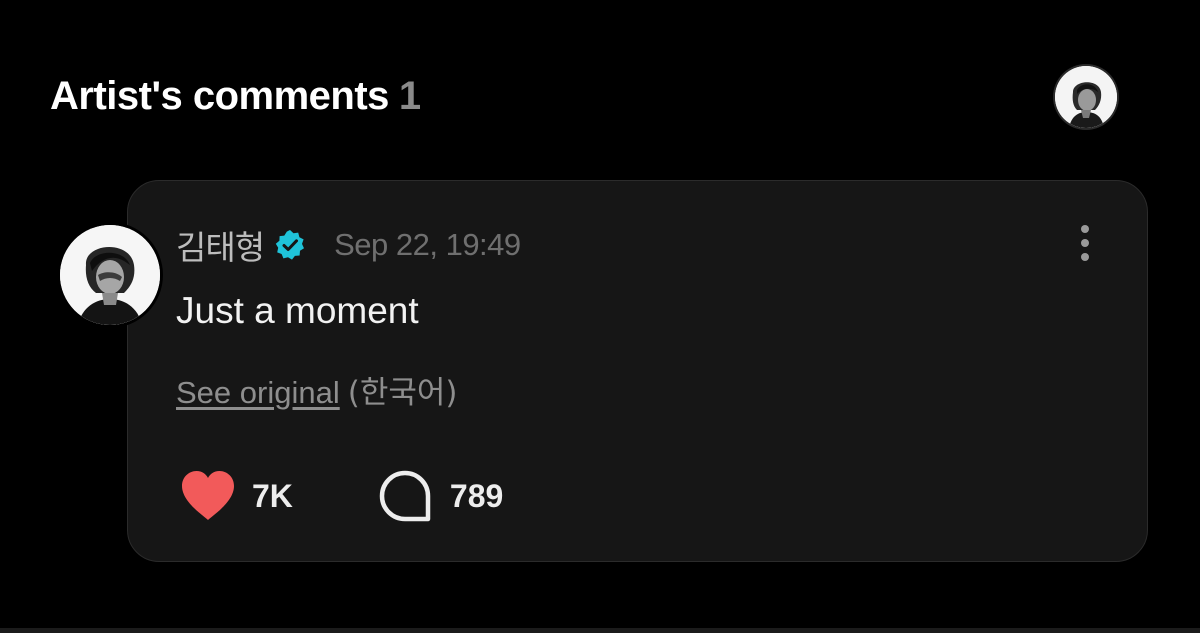 The height and width of the screenshot is (633, 1200). What do you see at coordinates (341, 496) in the screenshot?
I see `comment-actions: 7K 789` at bounding box center [341, 496].